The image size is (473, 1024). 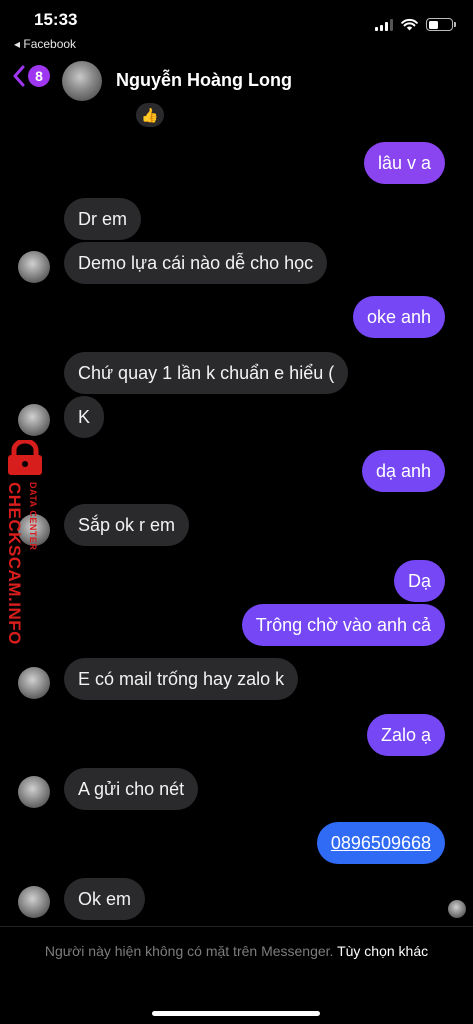 I want to click on message-incoming: Sắp ok r em, so click(x=127, y=525).